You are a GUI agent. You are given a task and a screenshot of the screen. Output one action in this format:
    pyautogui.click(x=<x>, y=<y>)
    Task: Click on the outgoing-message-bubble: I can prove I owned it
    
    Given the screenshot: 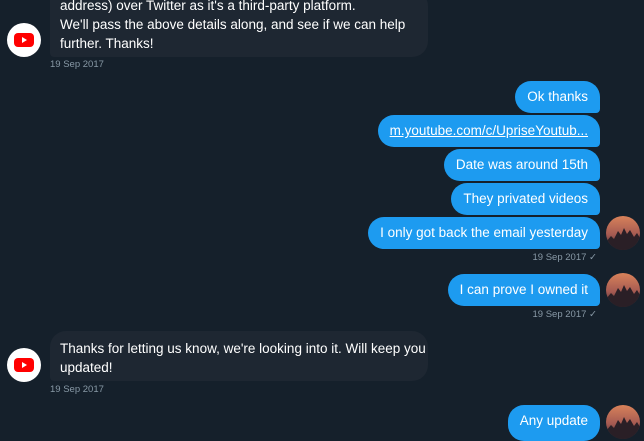 What is the action you would take?
    pyautogui.click(x=523, y=290)
    